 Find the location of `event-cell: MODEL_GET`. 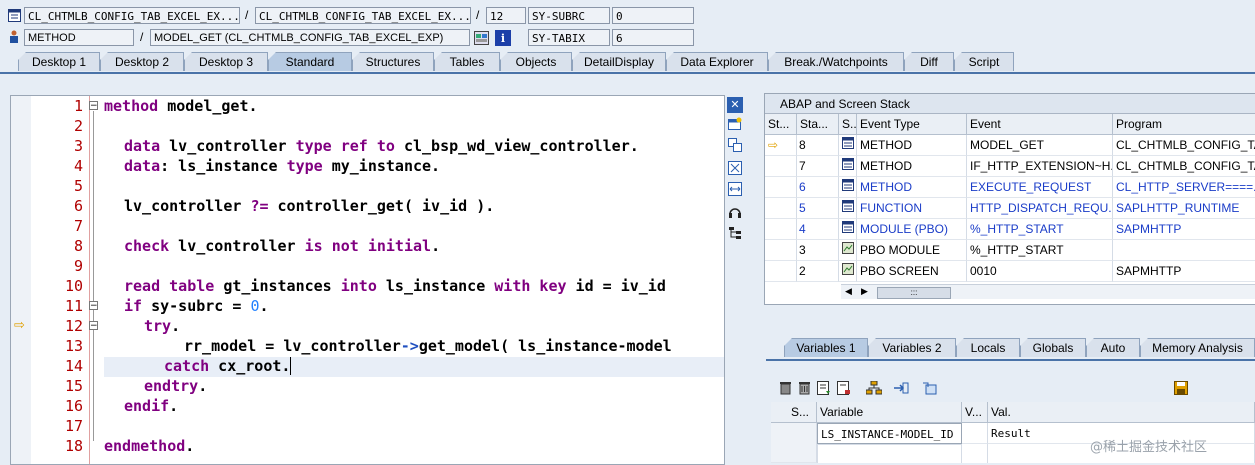

event-cell: MODEL_GET is located at coordinates (1040, 145).